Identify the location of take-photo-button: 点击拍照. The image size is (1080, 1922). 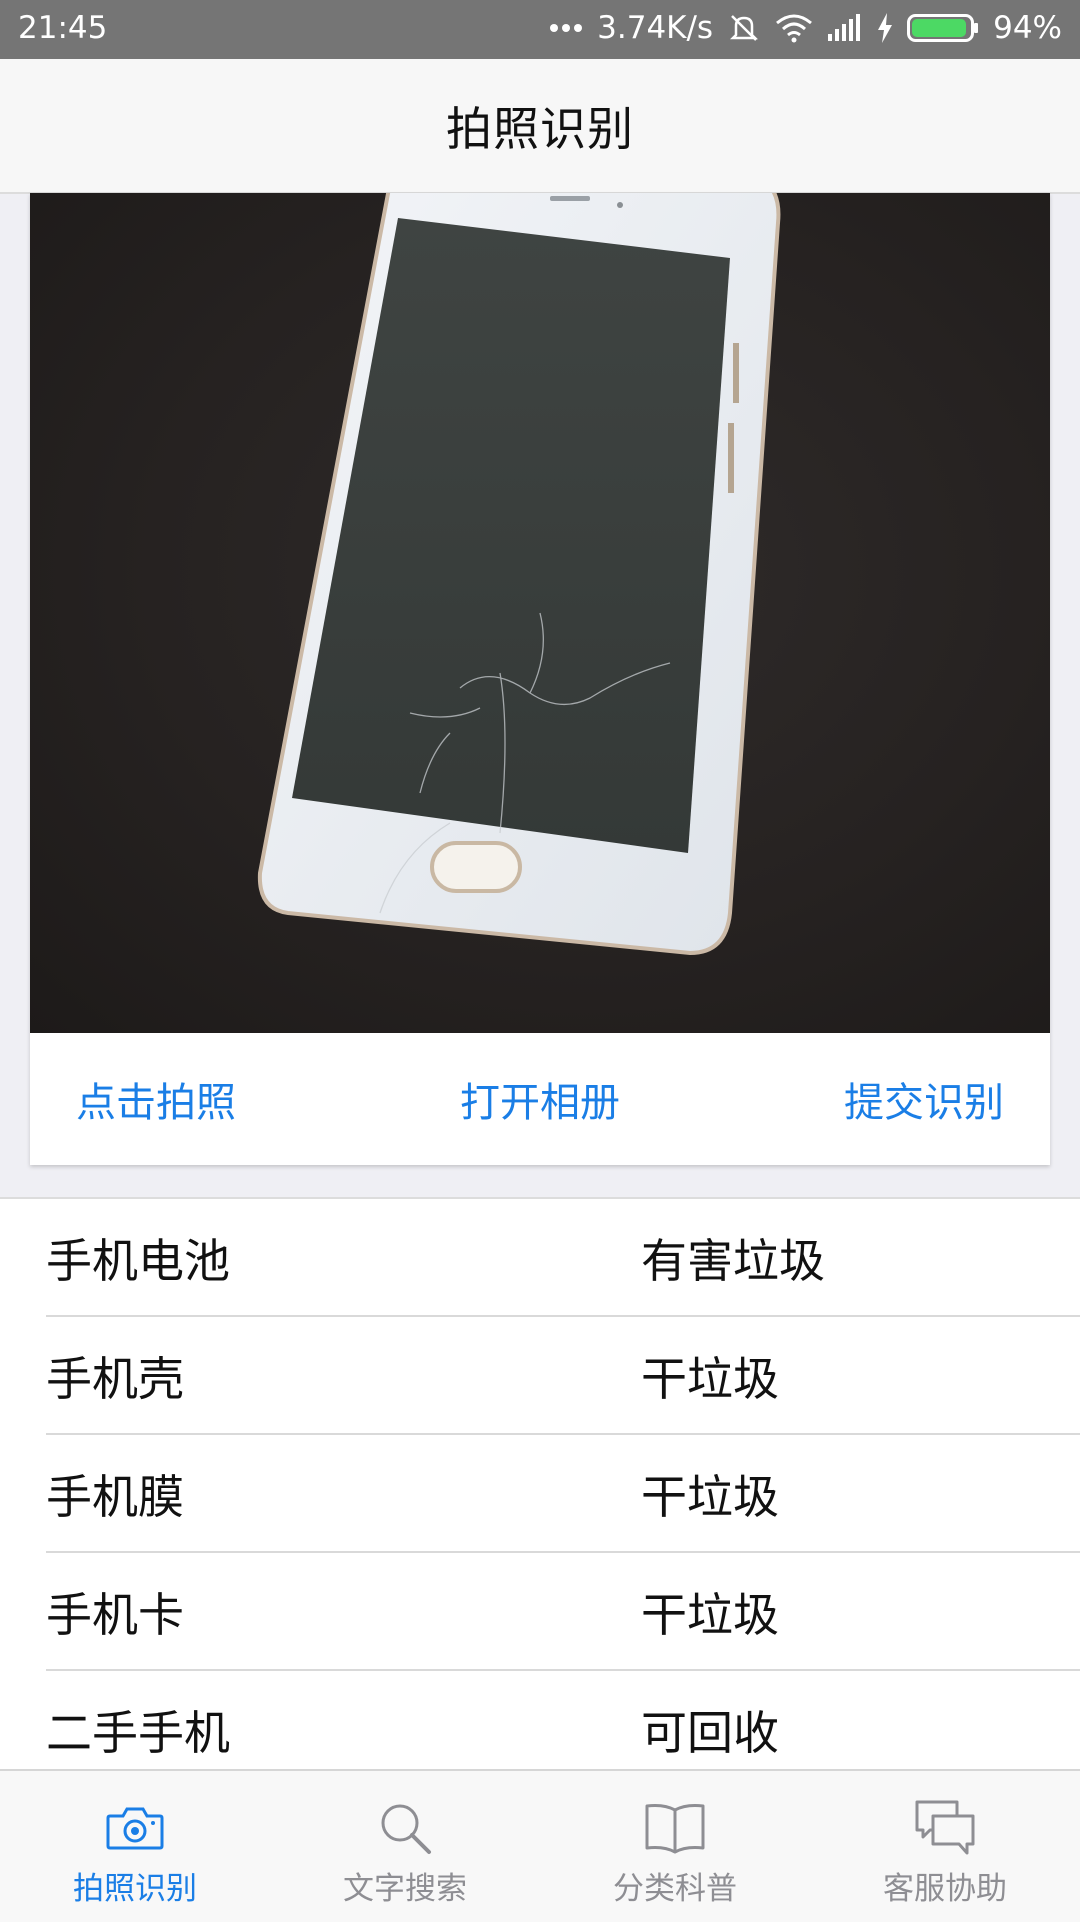
(156, 1099).